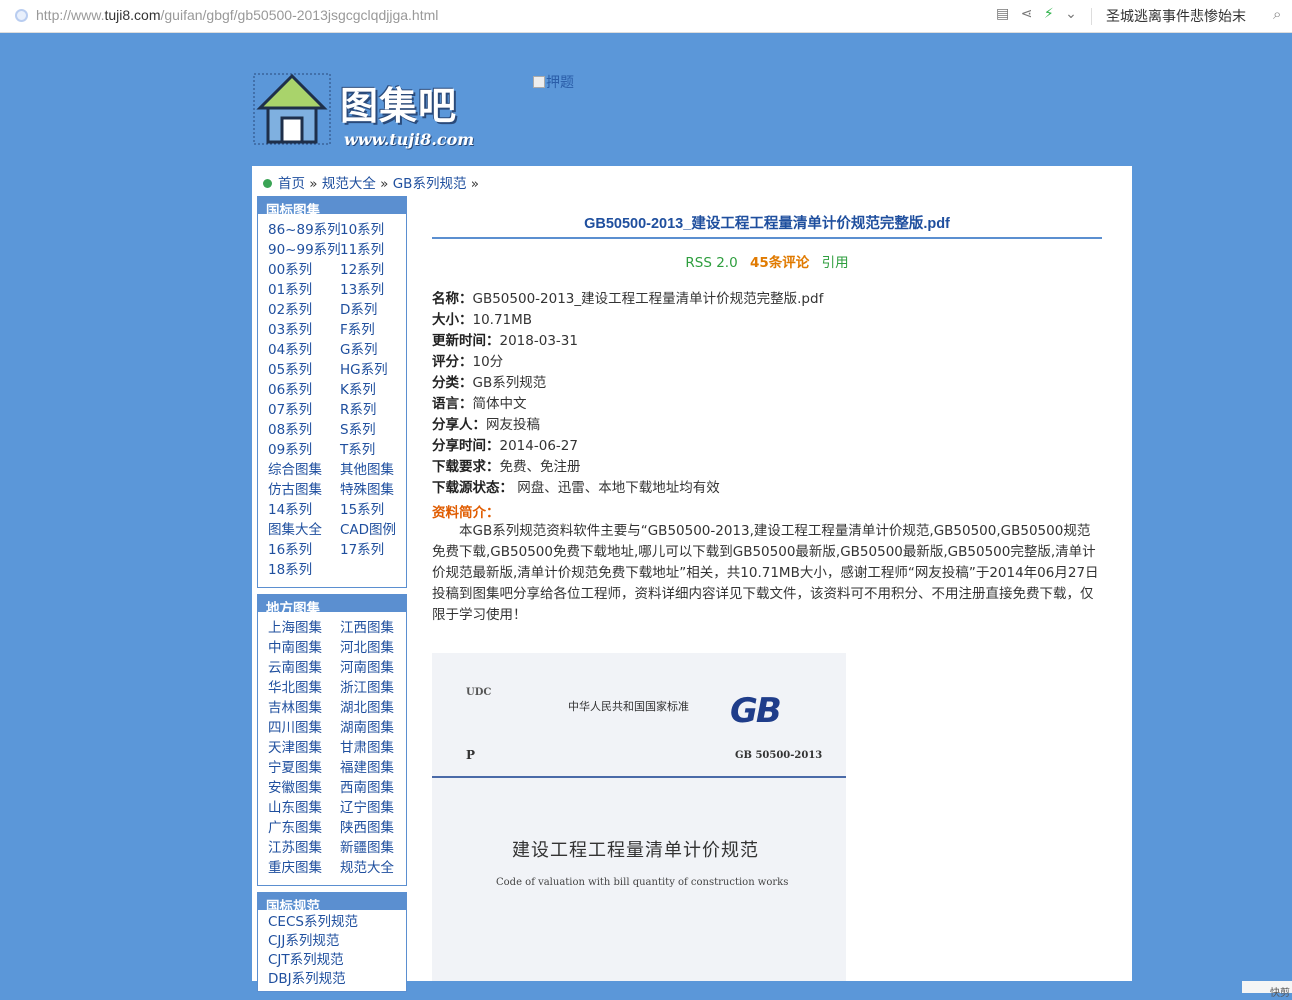 The width and height of the screenshot is (1292, 1000). What do you see at coordinates (304, 470) in the screenshot?
I see `sidebar-link: 综合图集` at bounding box center [304, 470].